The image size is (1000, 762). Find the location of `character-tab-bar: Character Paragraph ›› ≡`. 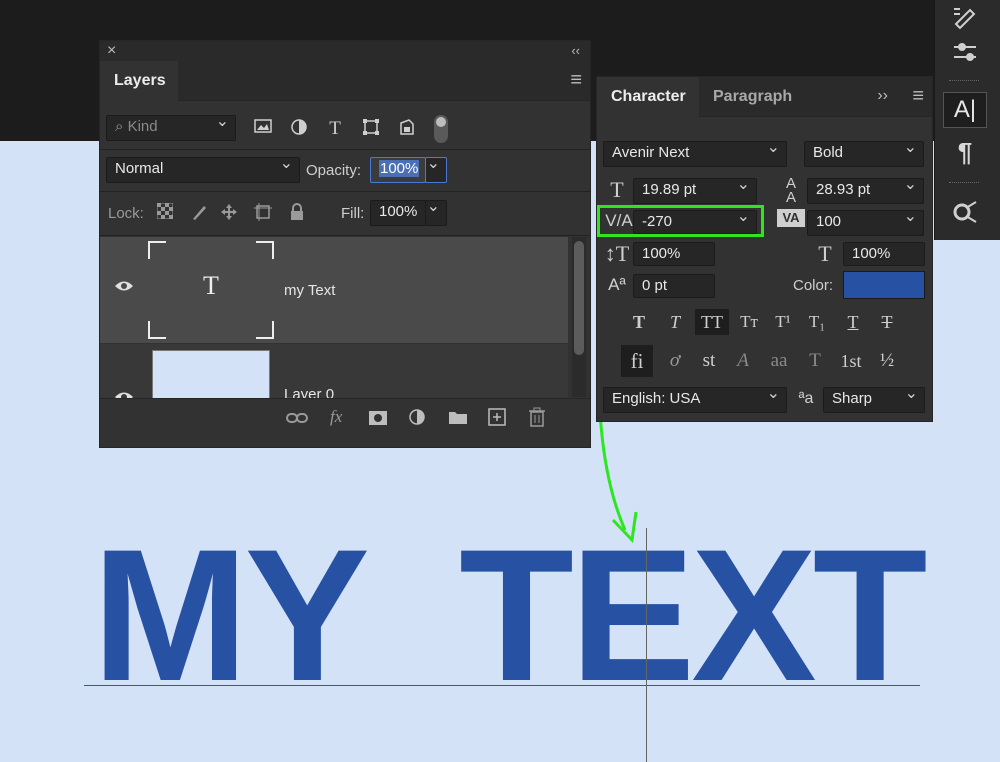

character-tab-bar: Character Paragraph ›› ≡ is located at coordinates (764, 97).